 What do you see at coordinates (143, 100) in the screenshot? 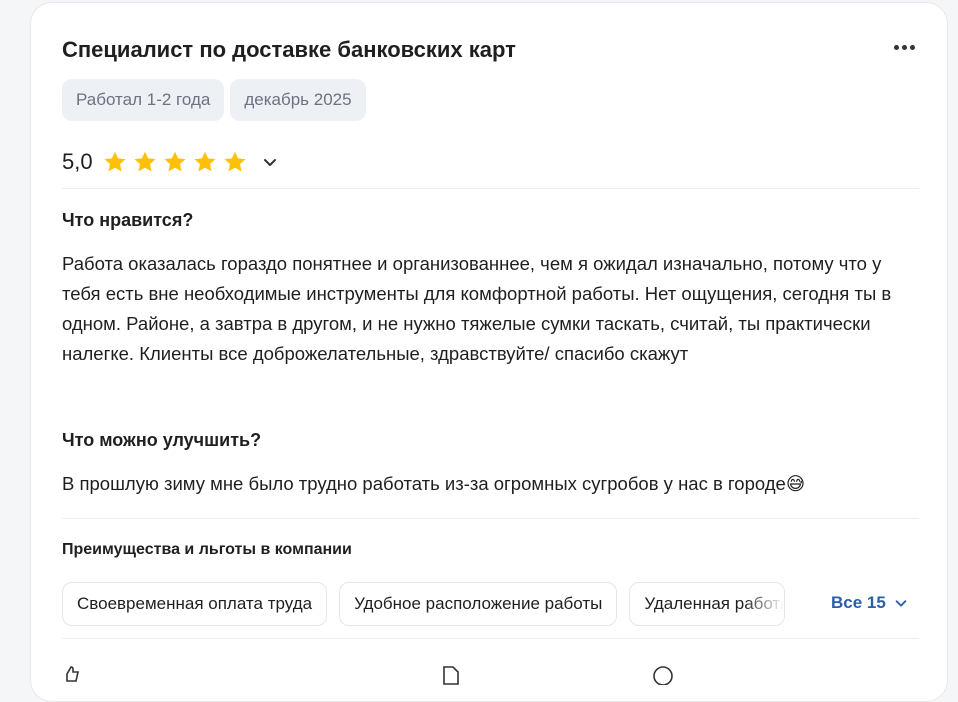
I see `tag-experience: Работал 1-2 года` at bounding box center [143, 100].